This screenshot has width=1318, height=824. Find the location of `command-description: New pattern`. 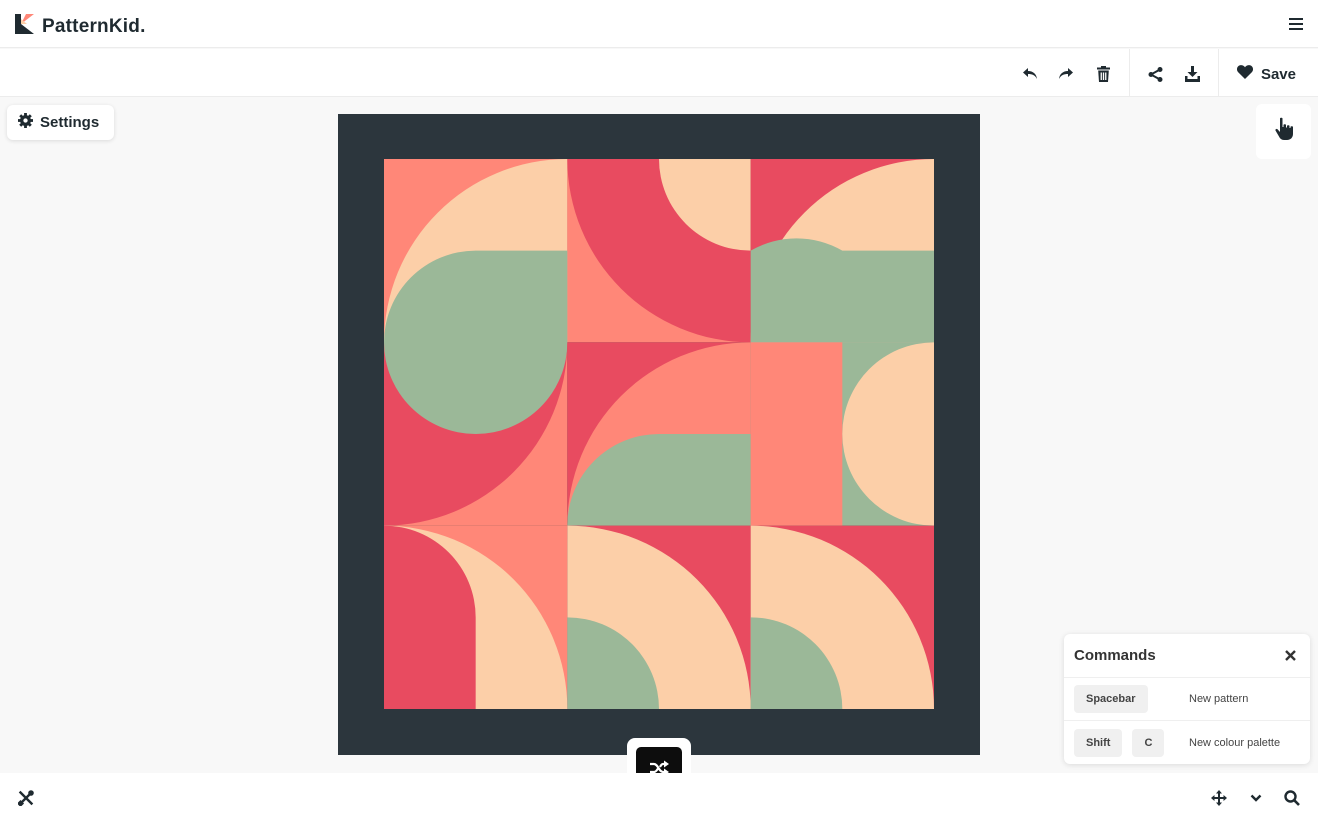

command-description: New pattern is located at coordinates (1219, 699).